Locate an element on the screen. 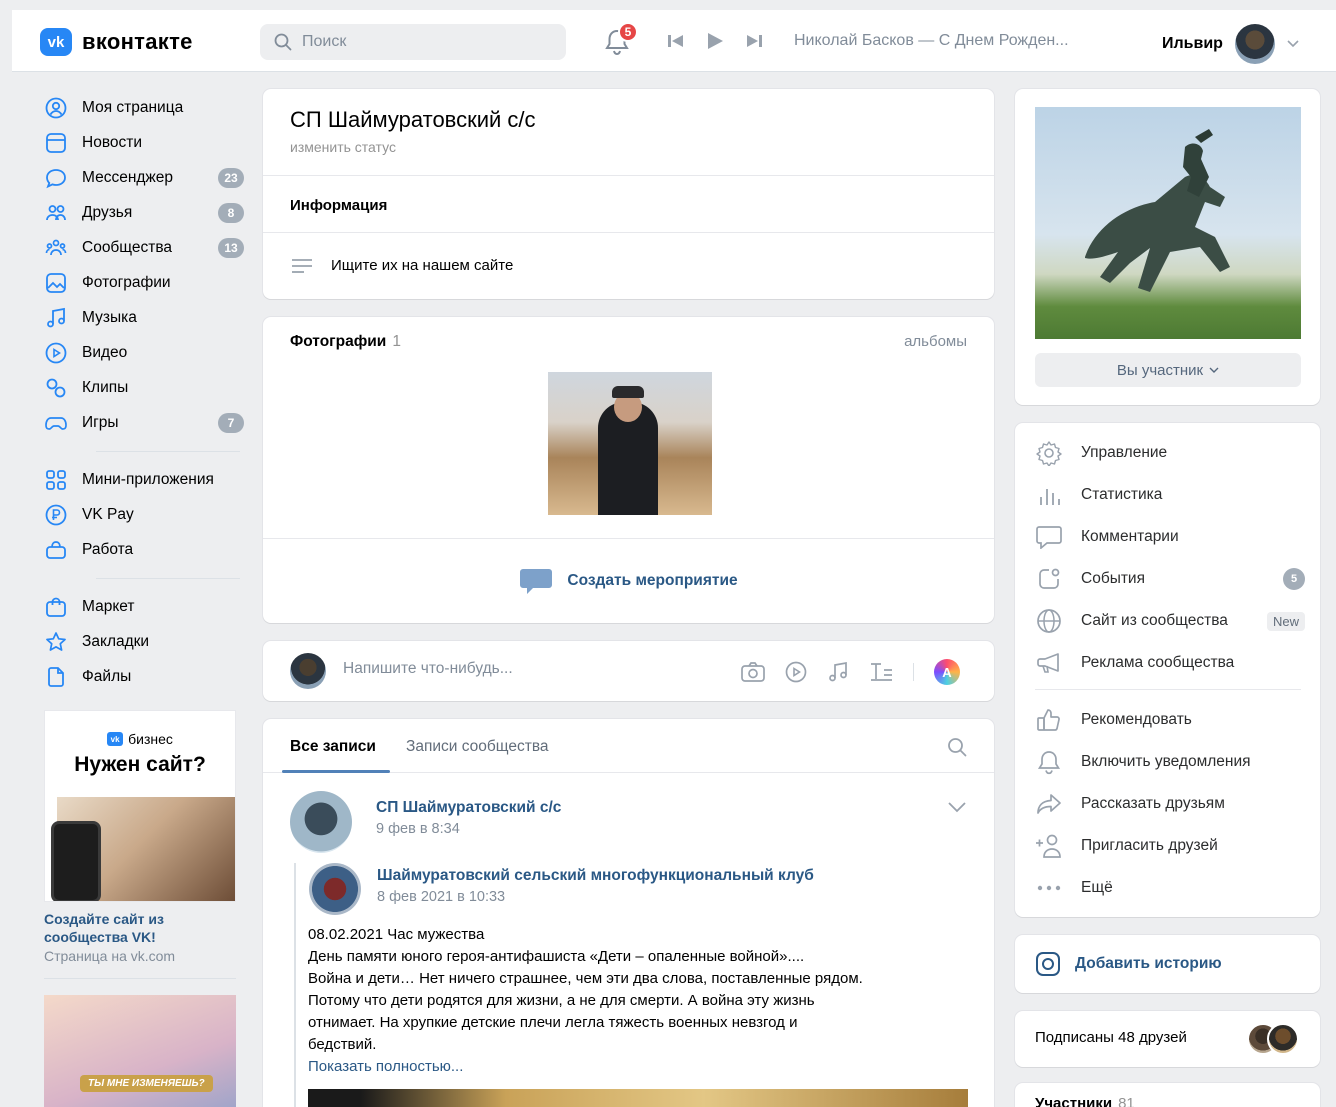  menu-item-events: События 5 is located at coordinates (1170, 579).